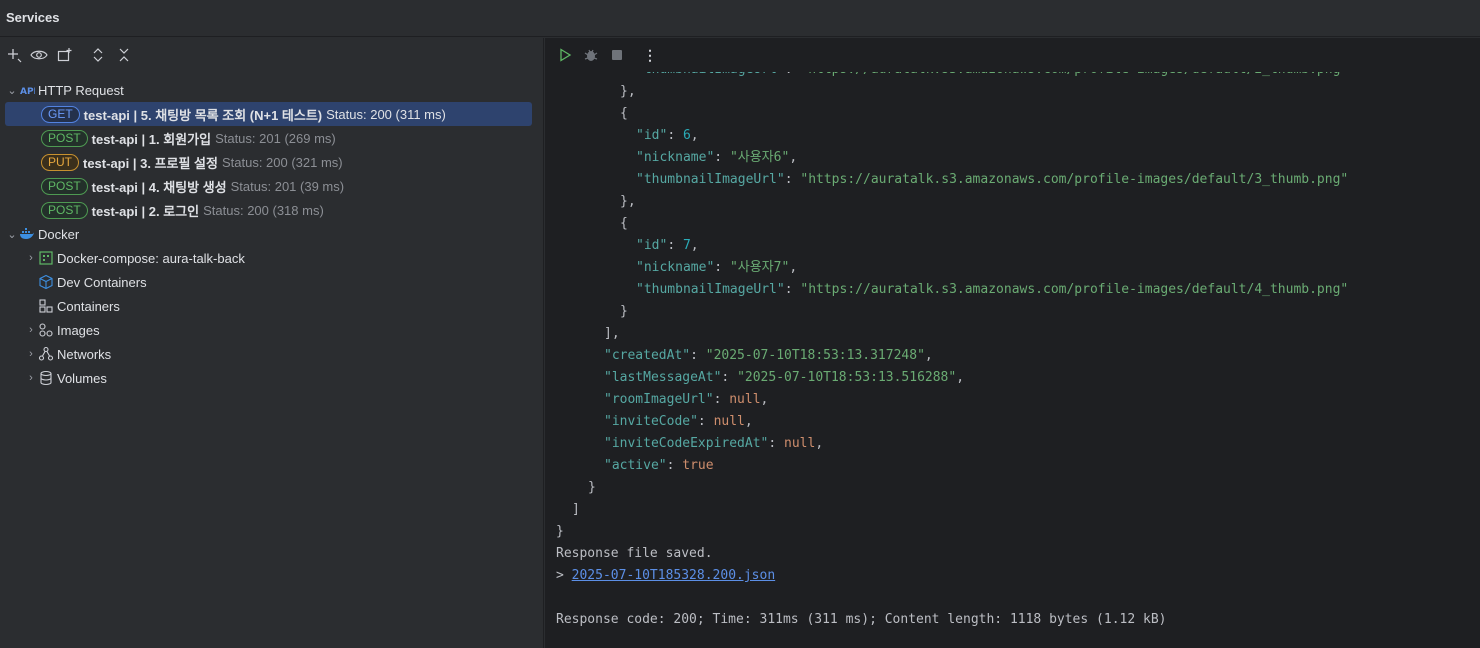 This screenshot has width=1480, height=648. What do you see at coordinates (674, 575) in the screenshot?
I see `response-file-link: 2025-07-10T185328.200.json` at bounding box center [674, 575].